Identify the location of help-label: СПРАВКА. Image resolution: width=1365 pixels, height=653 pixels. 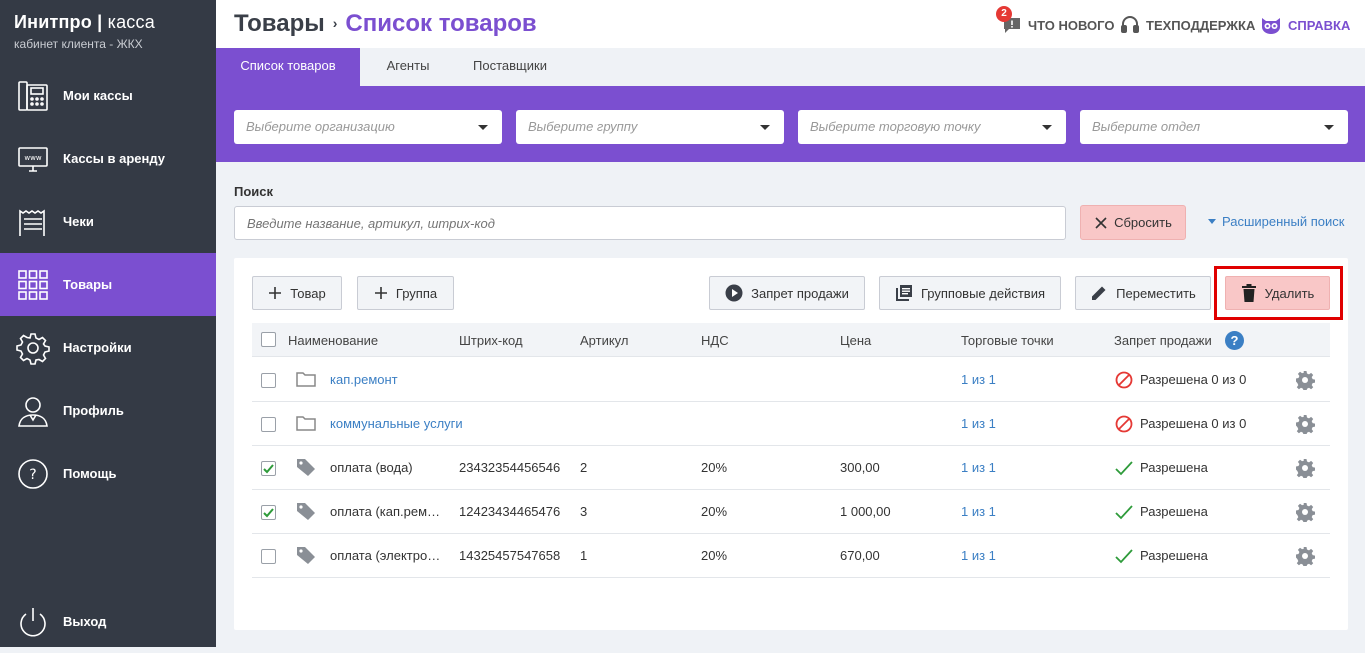
(1319, 25).